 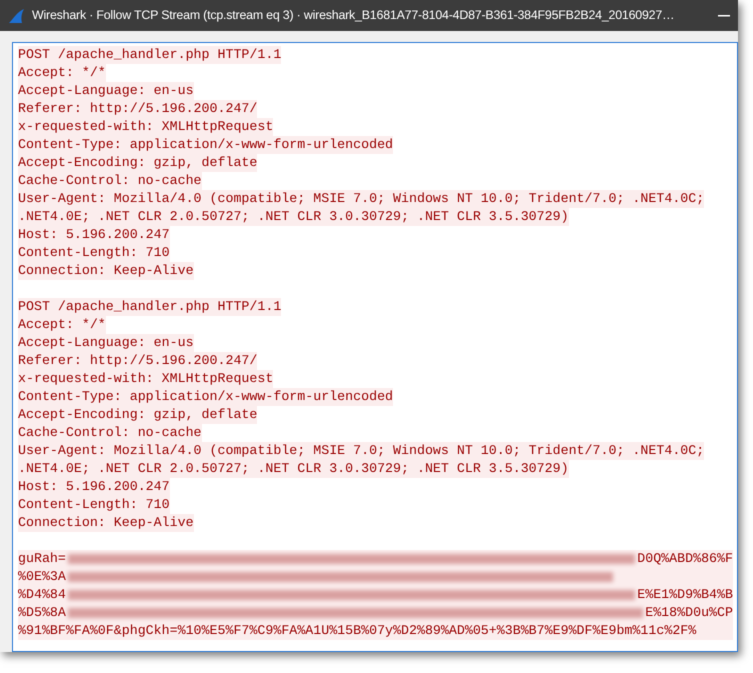 What do you see at coordinates (724, 15) in the screenshot?
I see `minimize-icon` at bounding box center [724, 15].